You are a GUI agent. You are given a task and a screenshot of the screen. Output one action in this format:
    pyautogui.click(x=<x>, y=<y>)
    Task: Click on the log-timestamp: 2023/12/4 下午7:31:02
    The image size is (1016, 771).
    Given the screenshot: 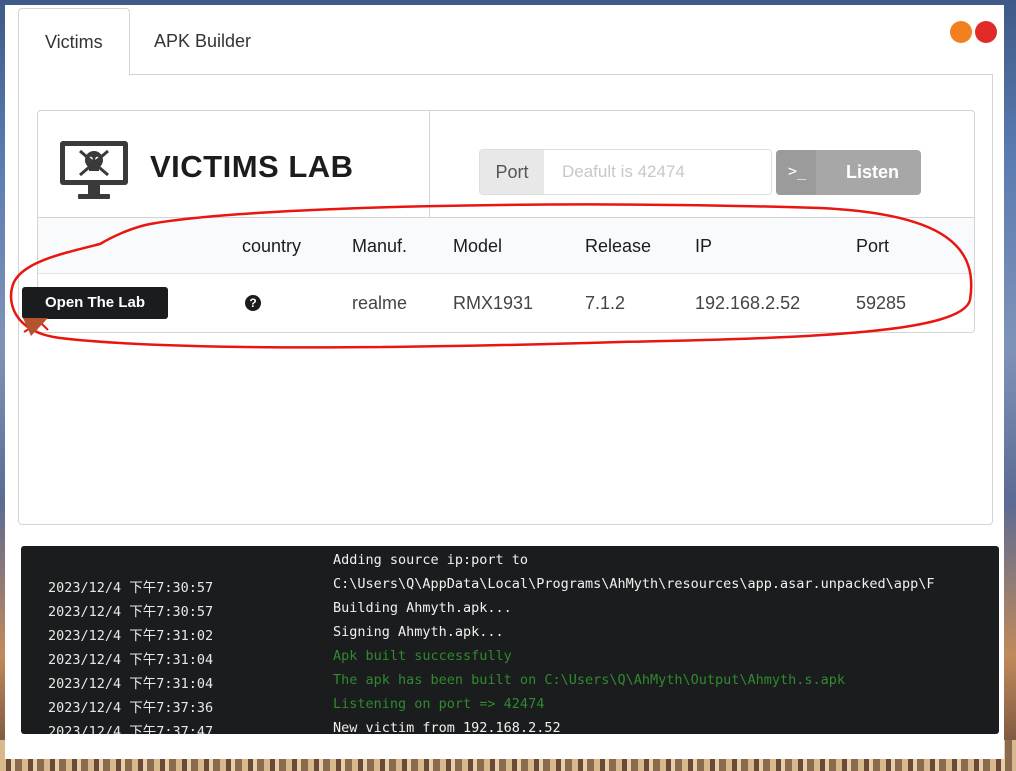 What is the action you would take?
    pyautogui.click(x=131, y=636)
    